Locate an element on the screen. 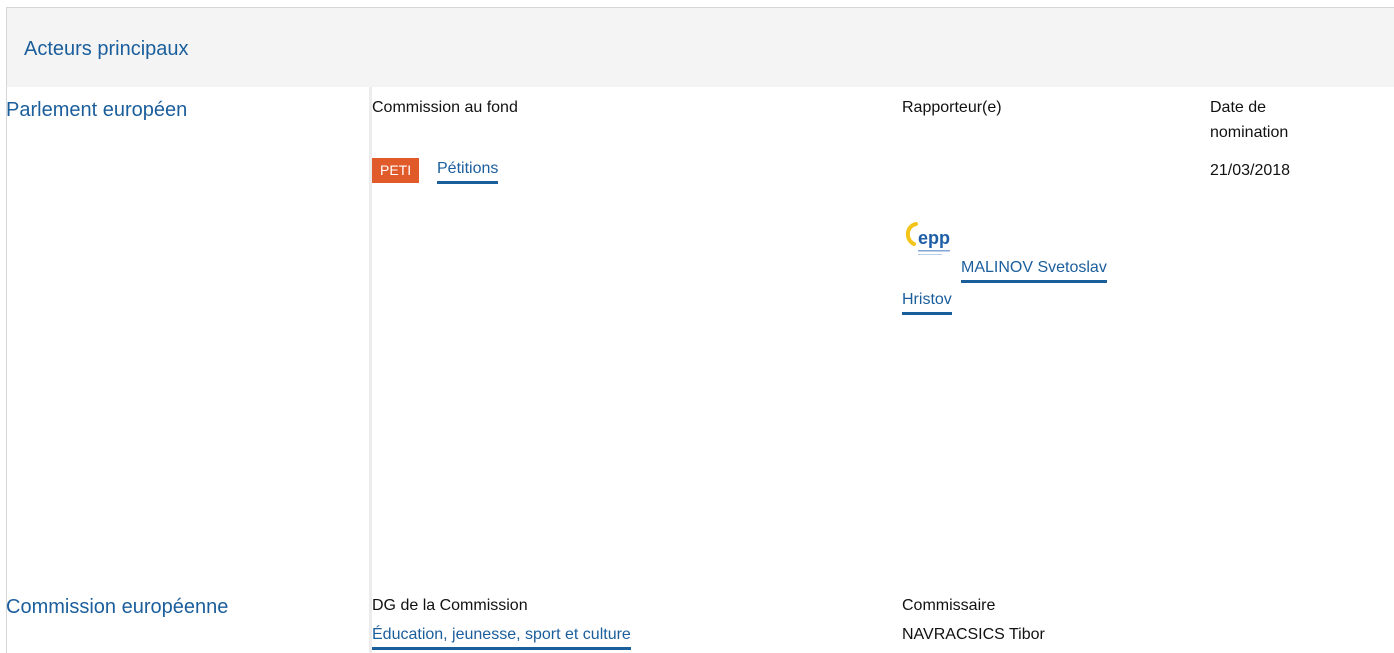 The width and height of the screenshot is (1394, 653). date-header-line2: nomination is located at coordinates (1249, 132).